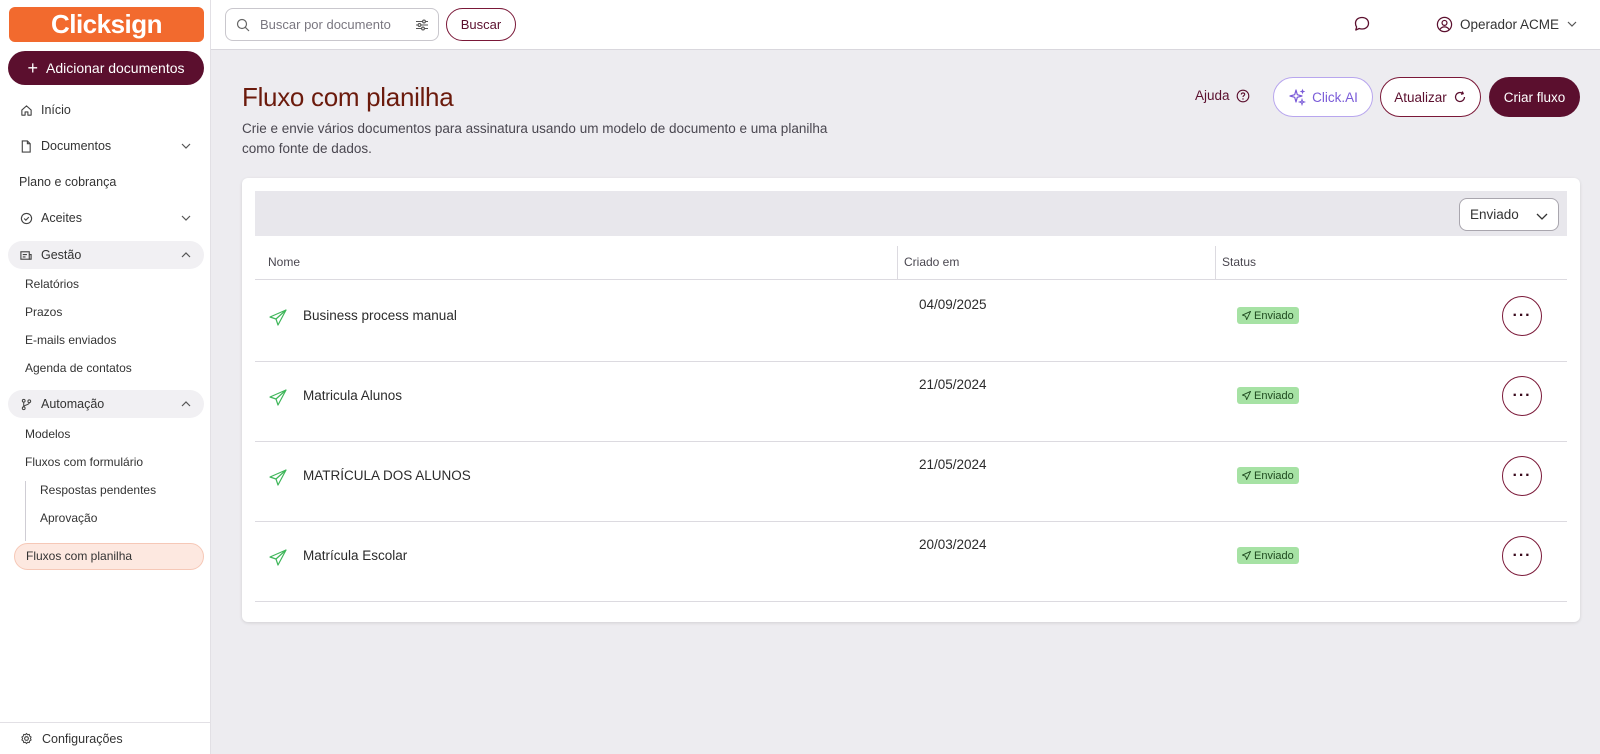 This screenshot has height=754, width=1600. Describe the element at coordinates (26, 218) in the screenshot. I see `check-circle-icon` at that location.